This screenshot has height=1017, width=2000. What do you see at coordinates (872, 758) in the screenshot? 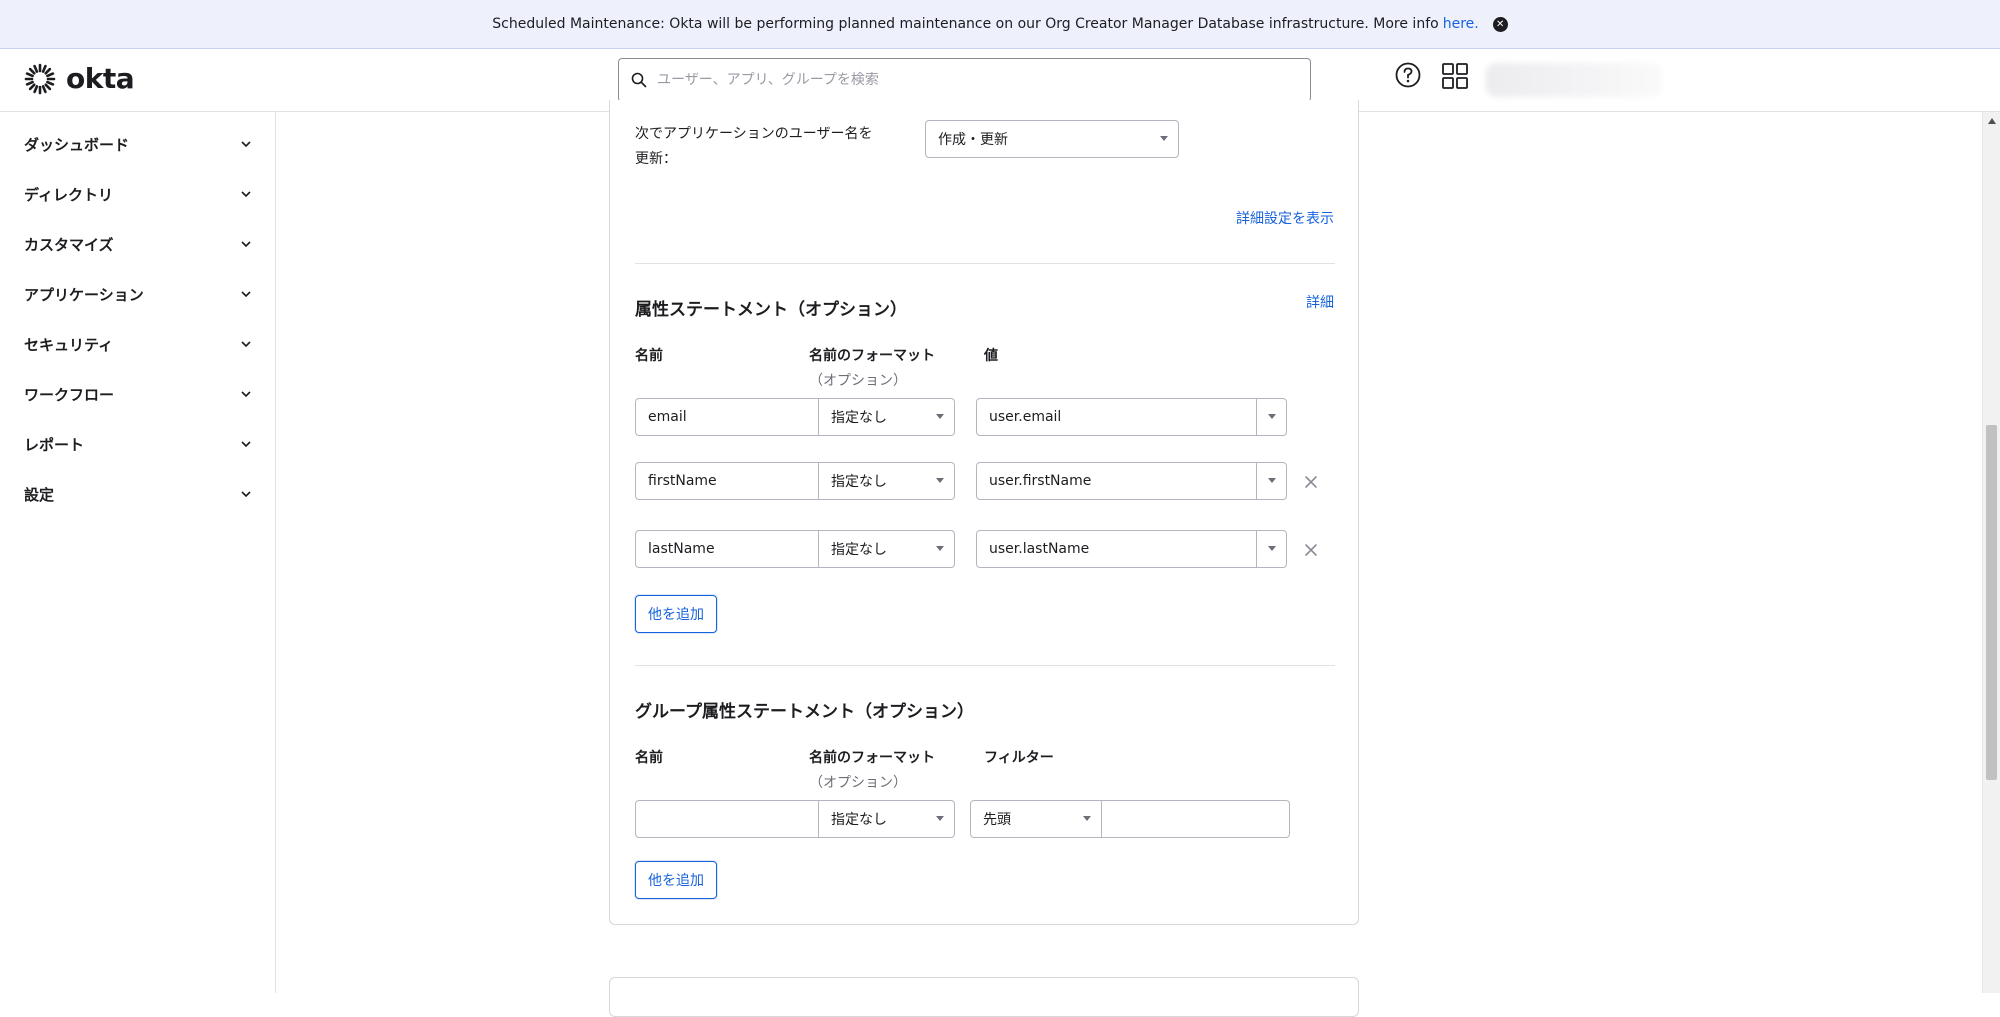
I see `group-col-header-name-format: 名前のフォーマット` at bounding box center [872, 758].